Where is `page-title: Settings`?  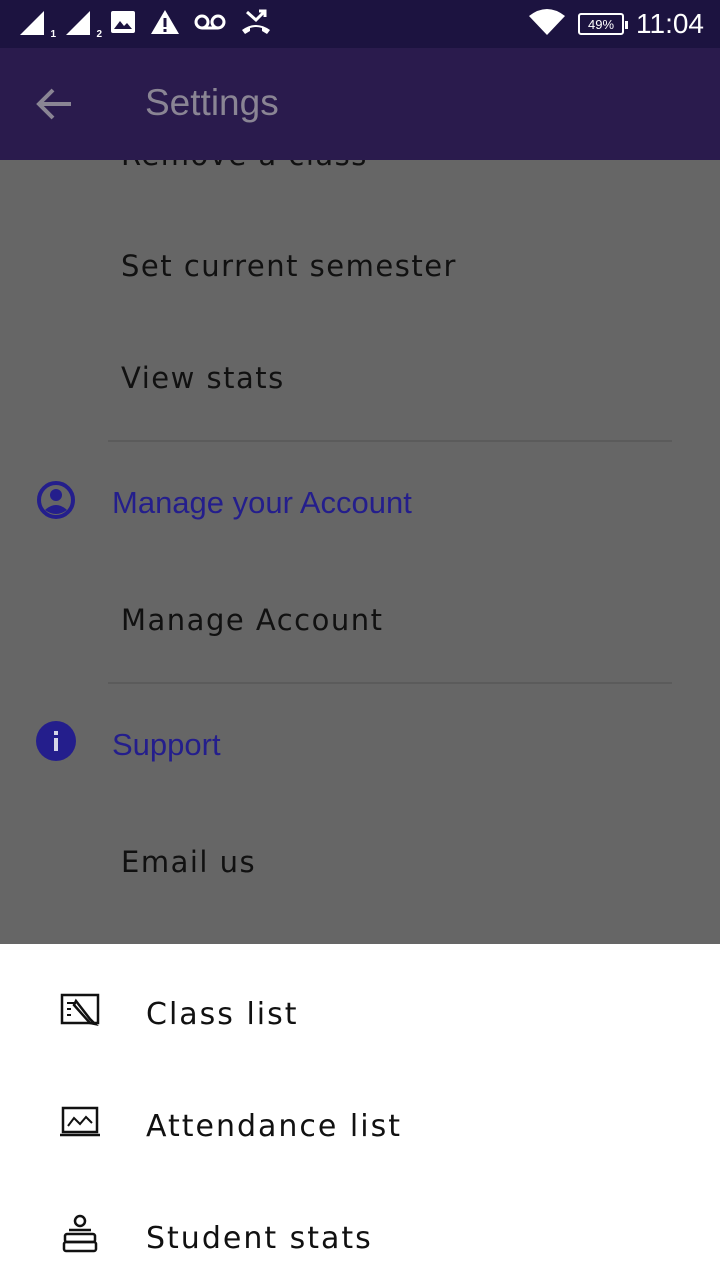
page-title: Settings is located at coordinates (212, 102).